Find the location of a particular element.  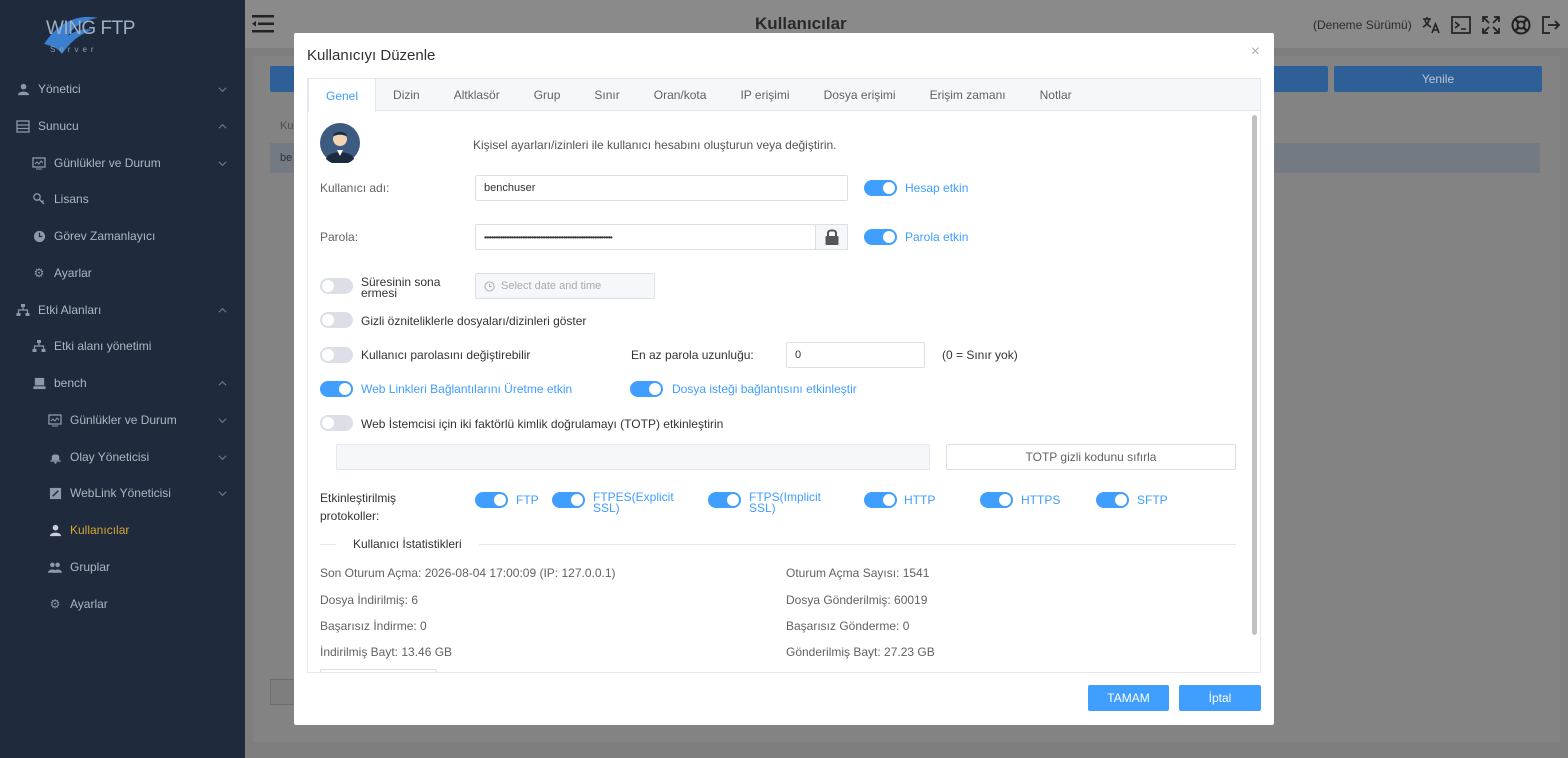

stat-files-uploaded: Dosya Gönderilmiş: 60019 is located at coordinates (857, 600).